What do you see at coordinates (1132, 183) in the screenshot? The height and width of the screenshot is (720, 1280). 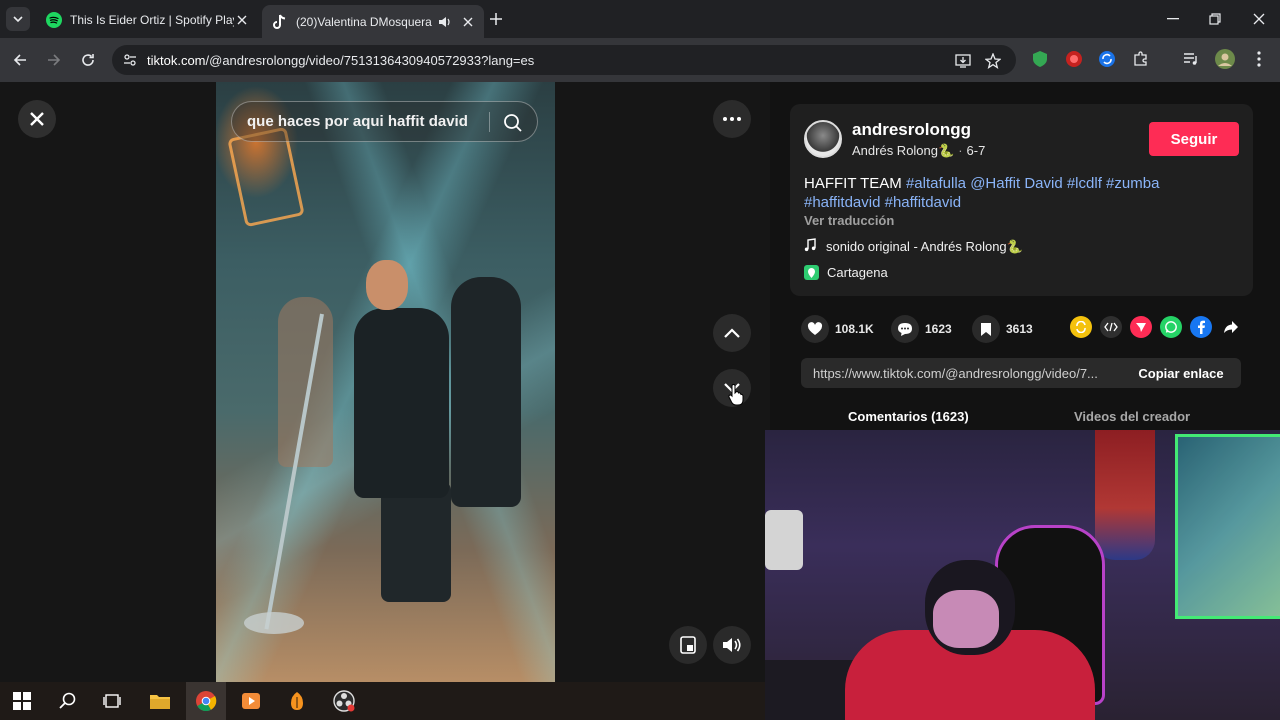 I see `hashtag-link: #zumba` at bounding box center [1132, 183].